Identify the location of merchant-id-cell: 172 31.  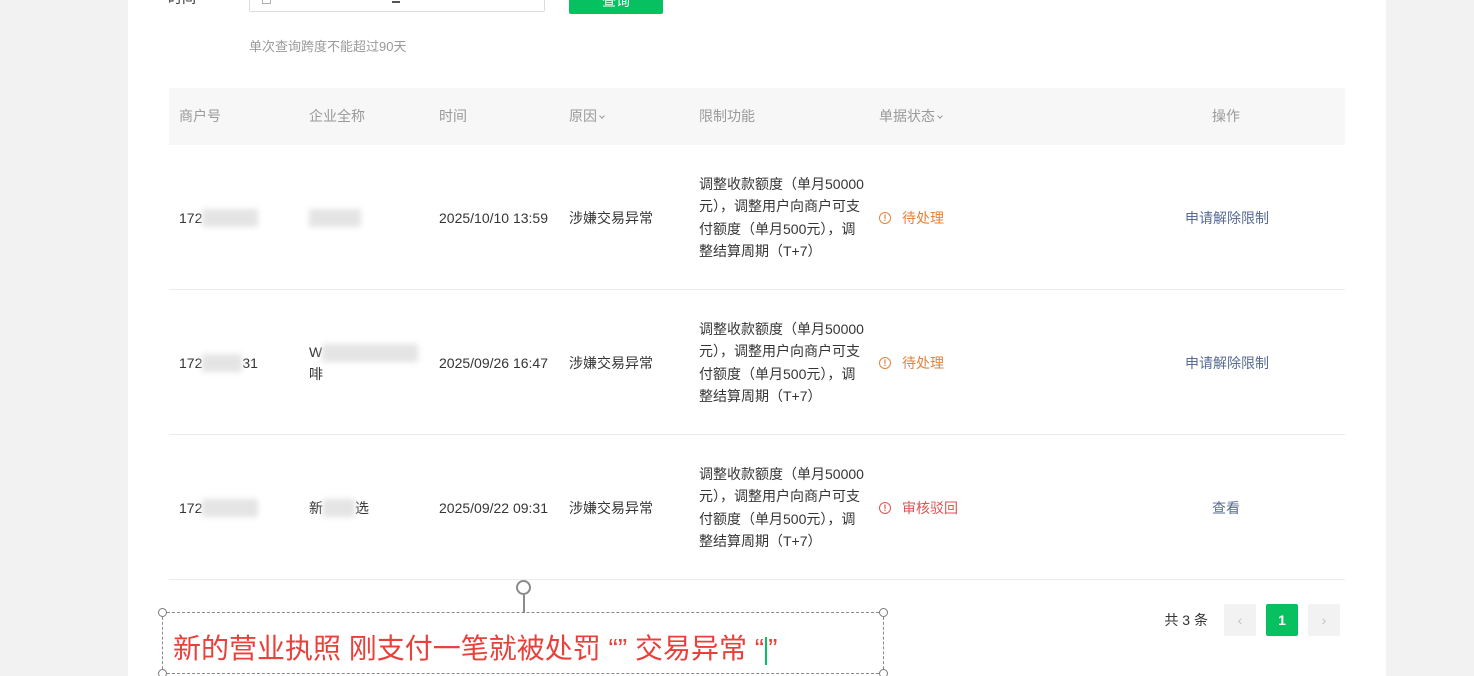
(218, 362).